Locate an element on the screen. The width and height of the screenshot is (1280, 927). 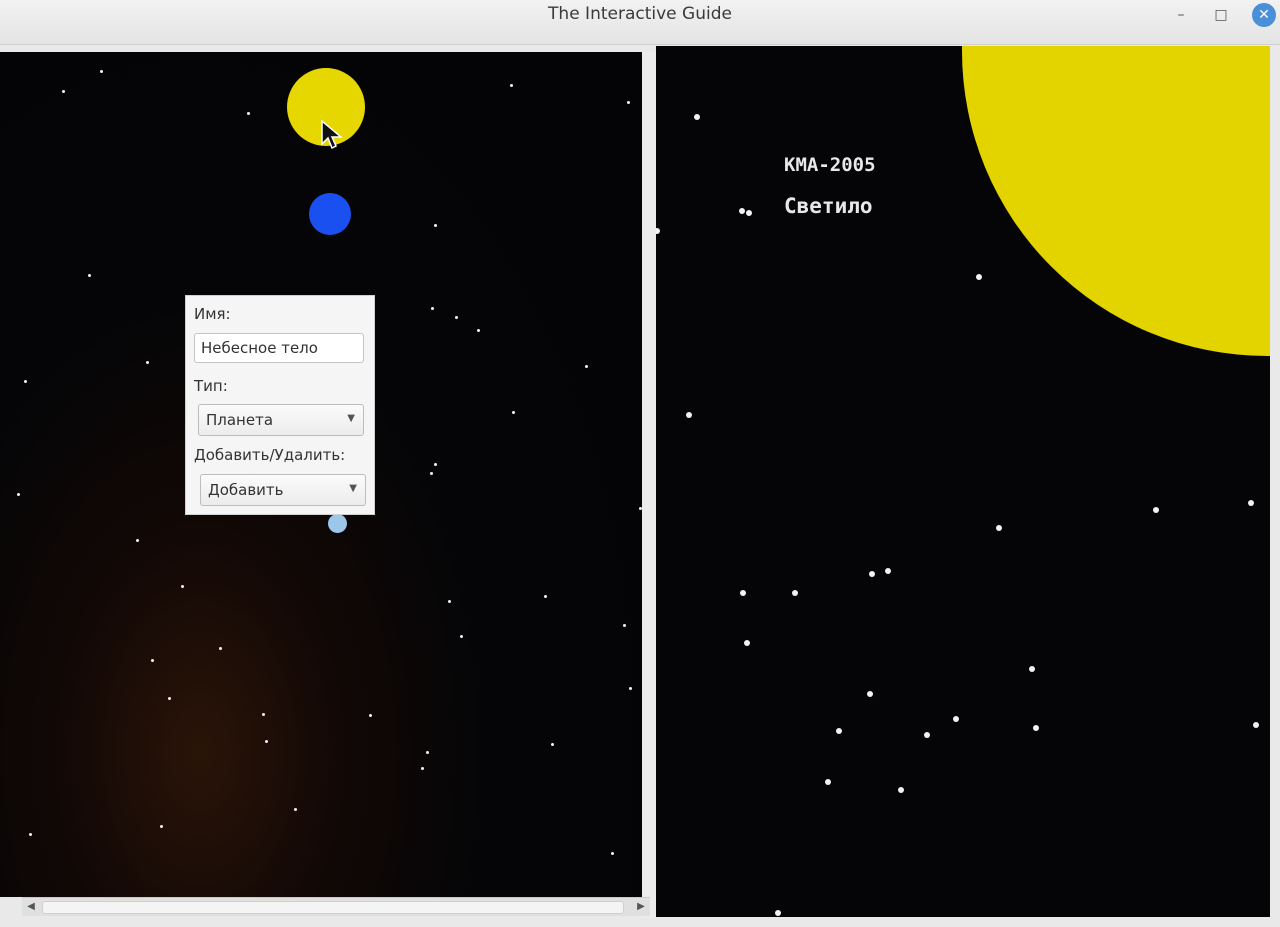
action-select: Добавить ▼ is located at coordinates (283, 490).